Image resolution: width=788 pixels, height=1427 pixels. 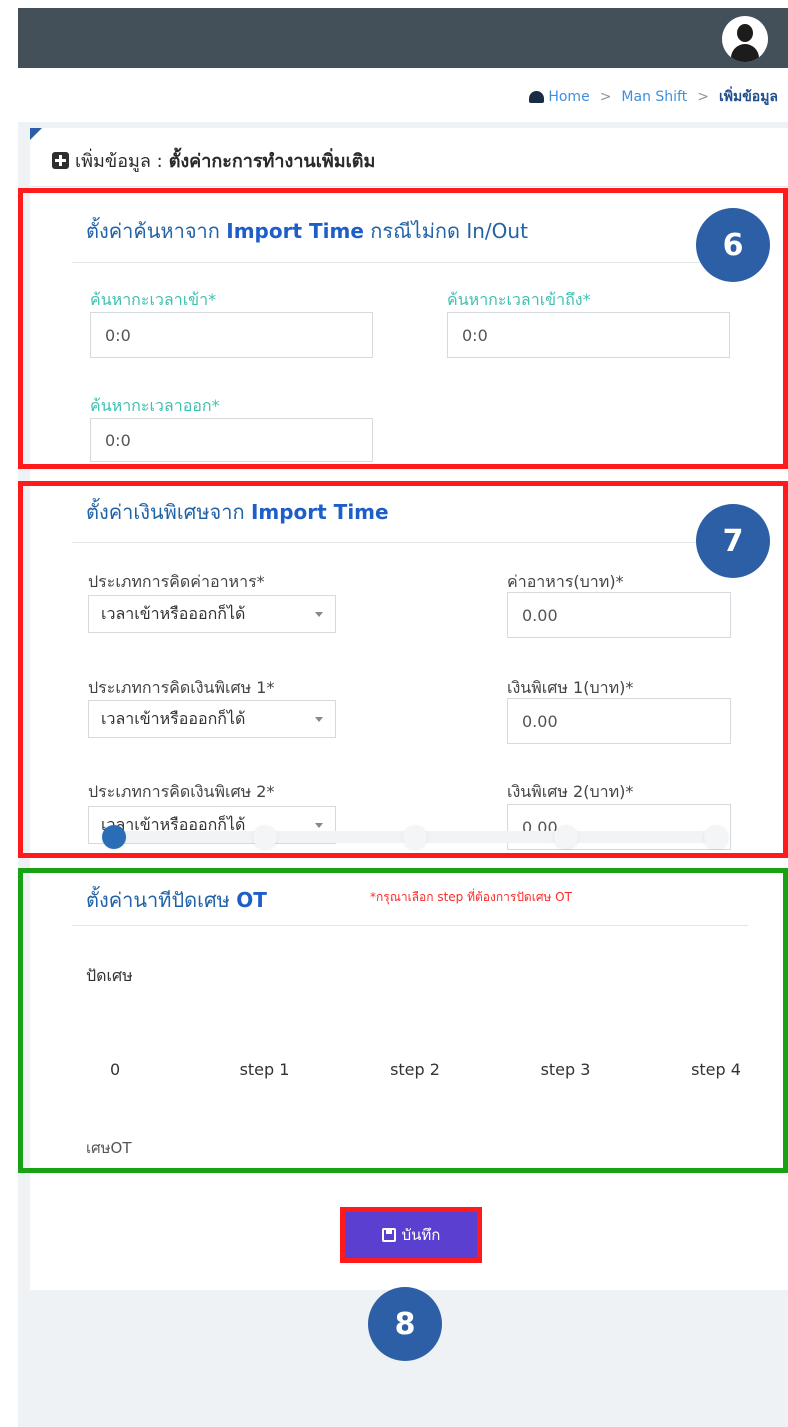 What do you see at coordinates (471, 897) in the screenshot?
I see `ot-note: *กรุณาเลือก step ที่ต้องการปัดเศษ OT` at bounding box center [471, 897].